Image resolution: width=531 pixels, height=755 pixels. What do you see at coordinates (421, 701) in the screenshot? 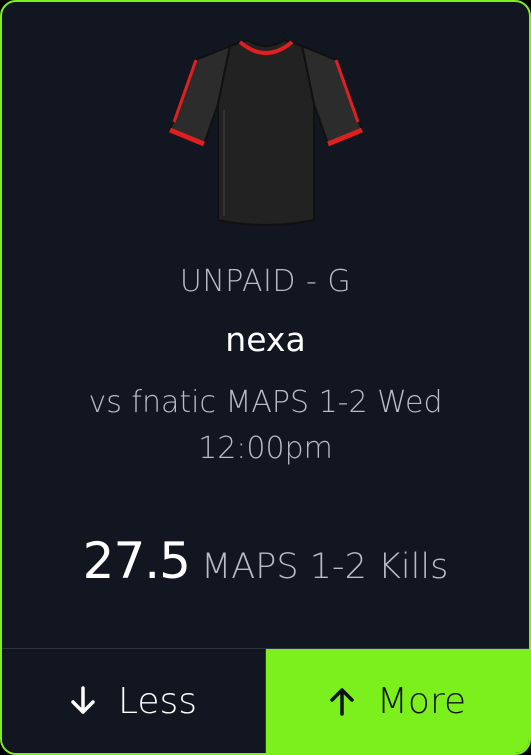
I see `more-label: More` at bounding box center [421, 701].